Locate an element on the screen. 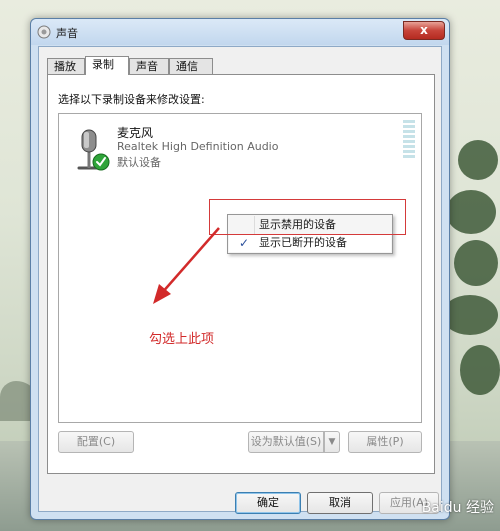 The height and width of the screenshot is (531, 500). tab-playback: 播放 is located at coordinates (66, 66).